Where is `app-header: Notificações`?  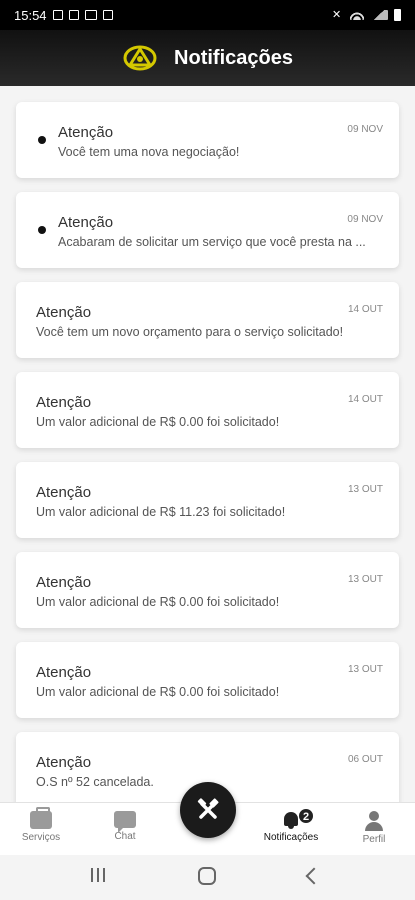
app-header: Notificações is located at coordinates (207, 58).